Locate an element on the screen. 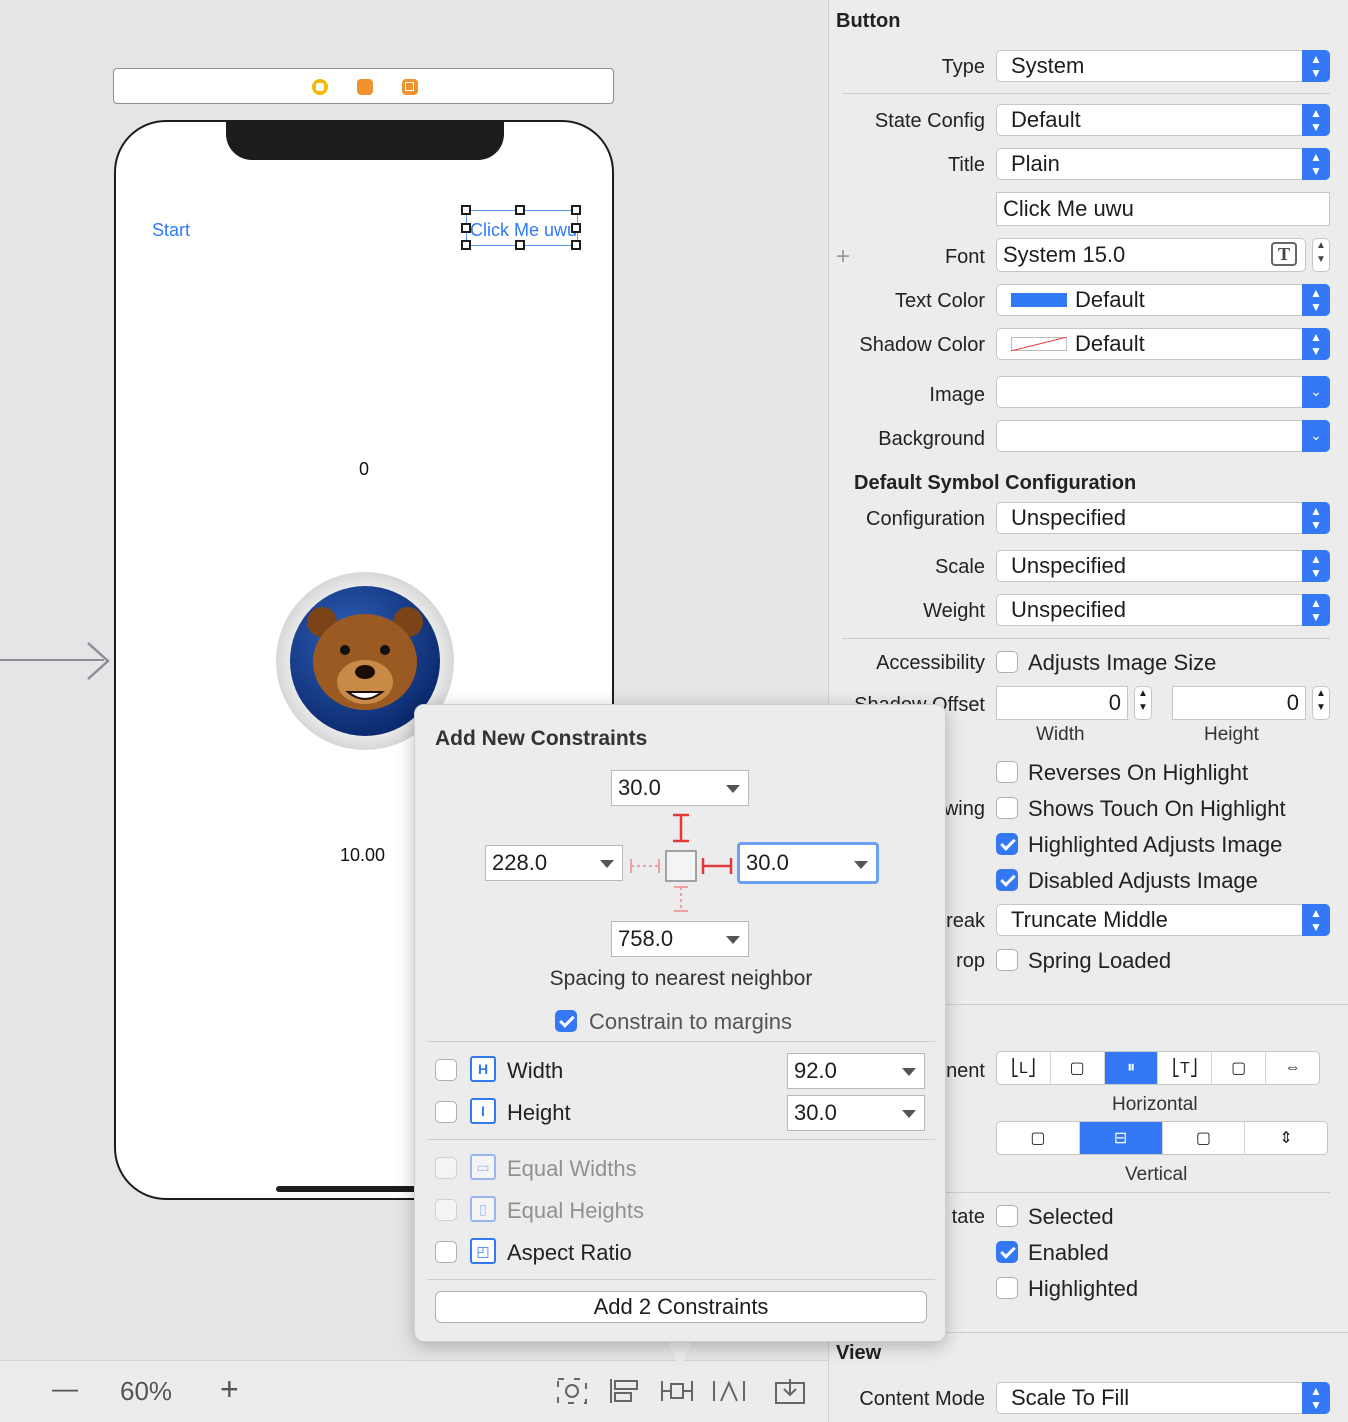  symbol-config-heading: Default Symbol Configuration is located at coordinates (995, 483).